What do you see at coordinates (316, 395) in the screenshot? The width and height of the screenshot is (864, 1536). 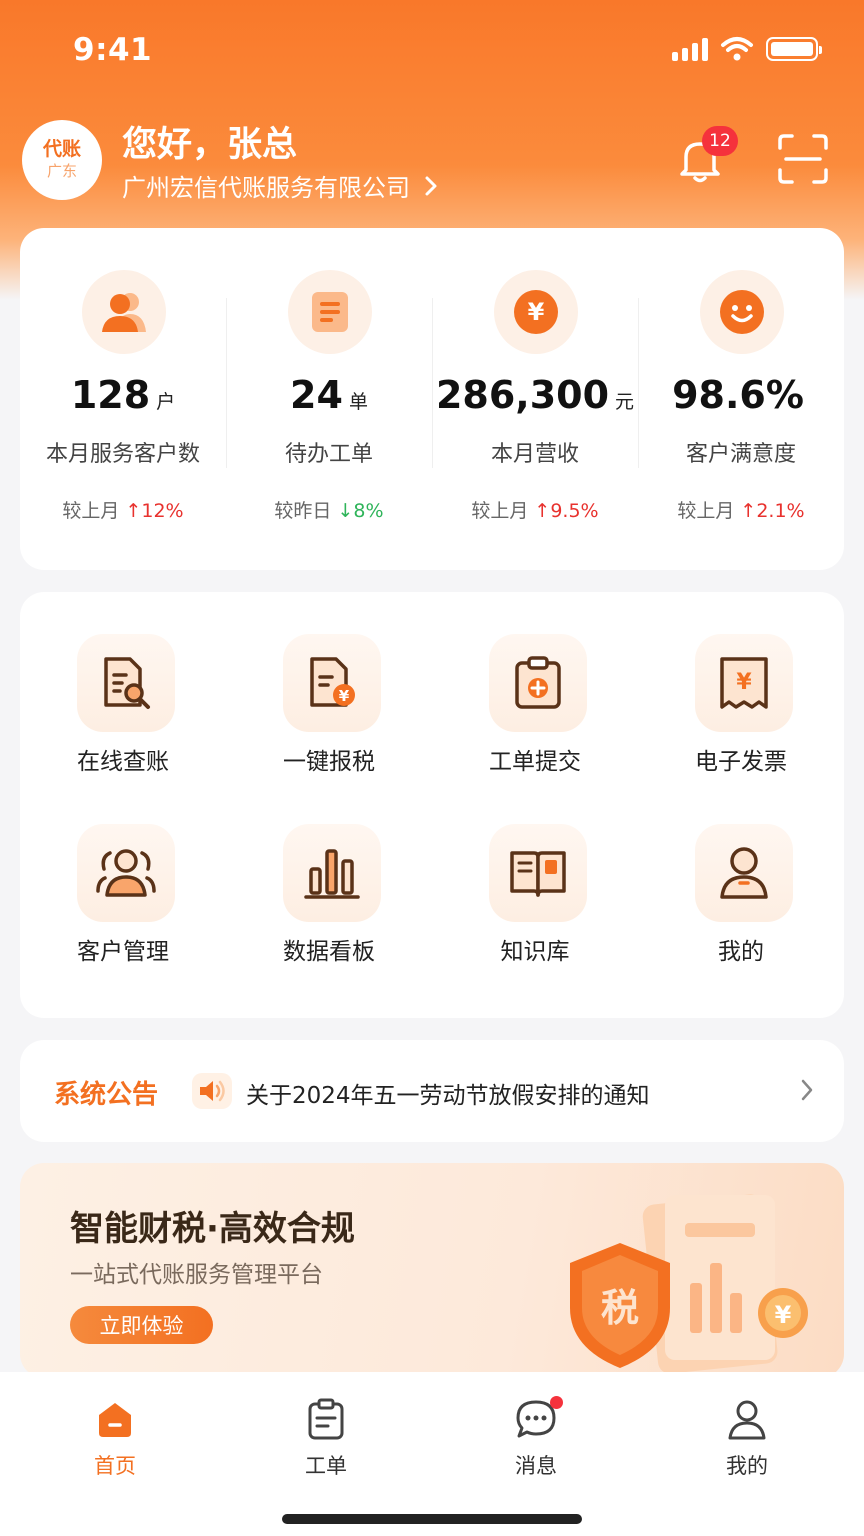 I see `stat-value: 24` at bounding box center [316, 395].